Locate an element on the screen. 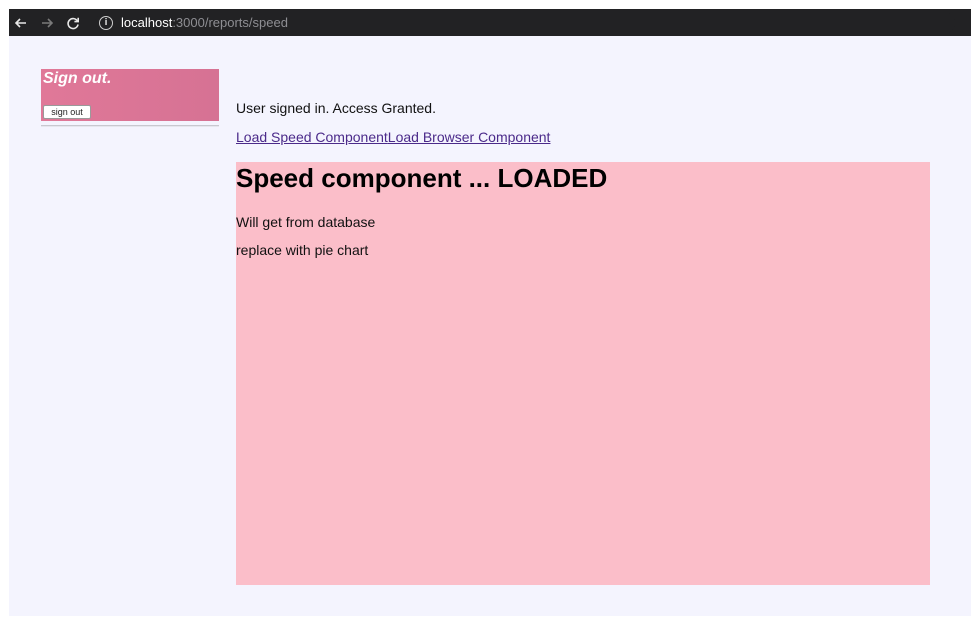 The height and width of the screenshot is (618, 975). url-host: localhost is located at coordinates (147, 22).